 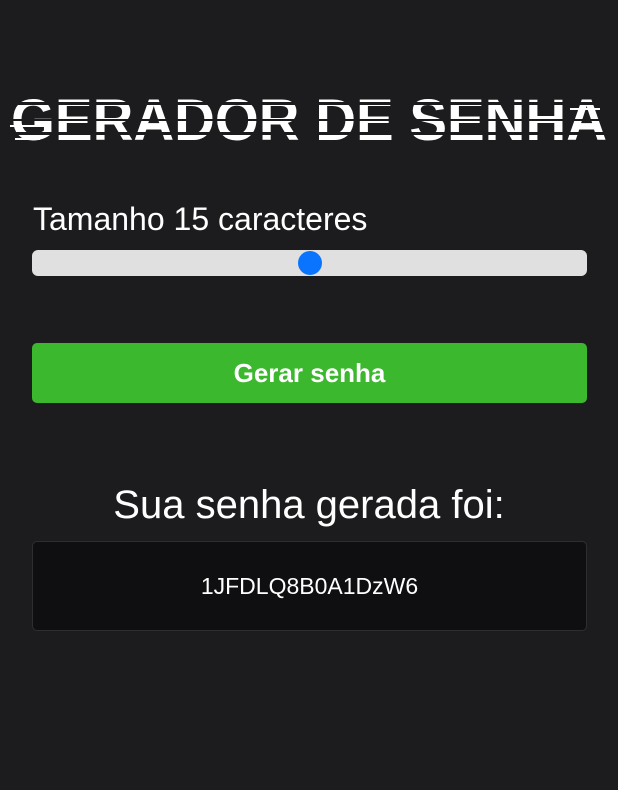 I want to click on length-slider, so click(x=309, y=263).